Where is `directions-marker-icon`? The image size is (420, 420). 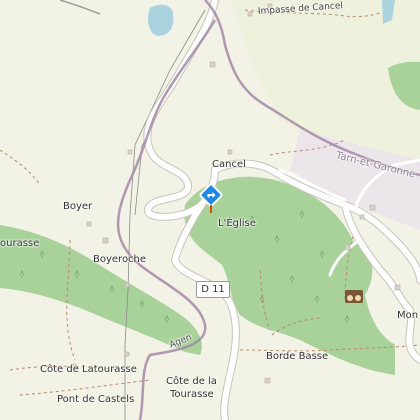 directions-marker-icon is located at coordinates (211, 195).